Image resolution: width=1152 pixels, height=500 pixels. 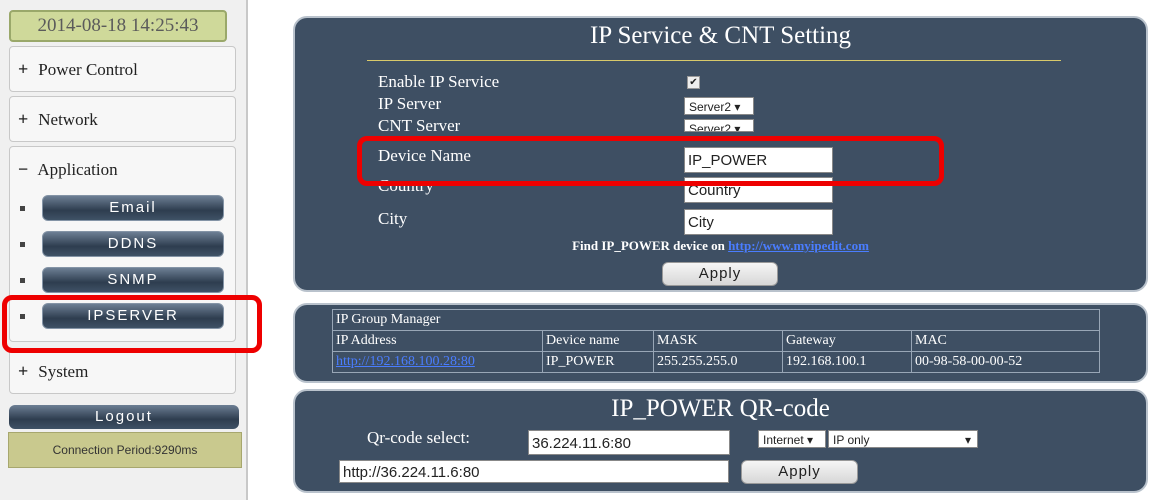 I want to click on title-divider, so click(x=714, y=60).